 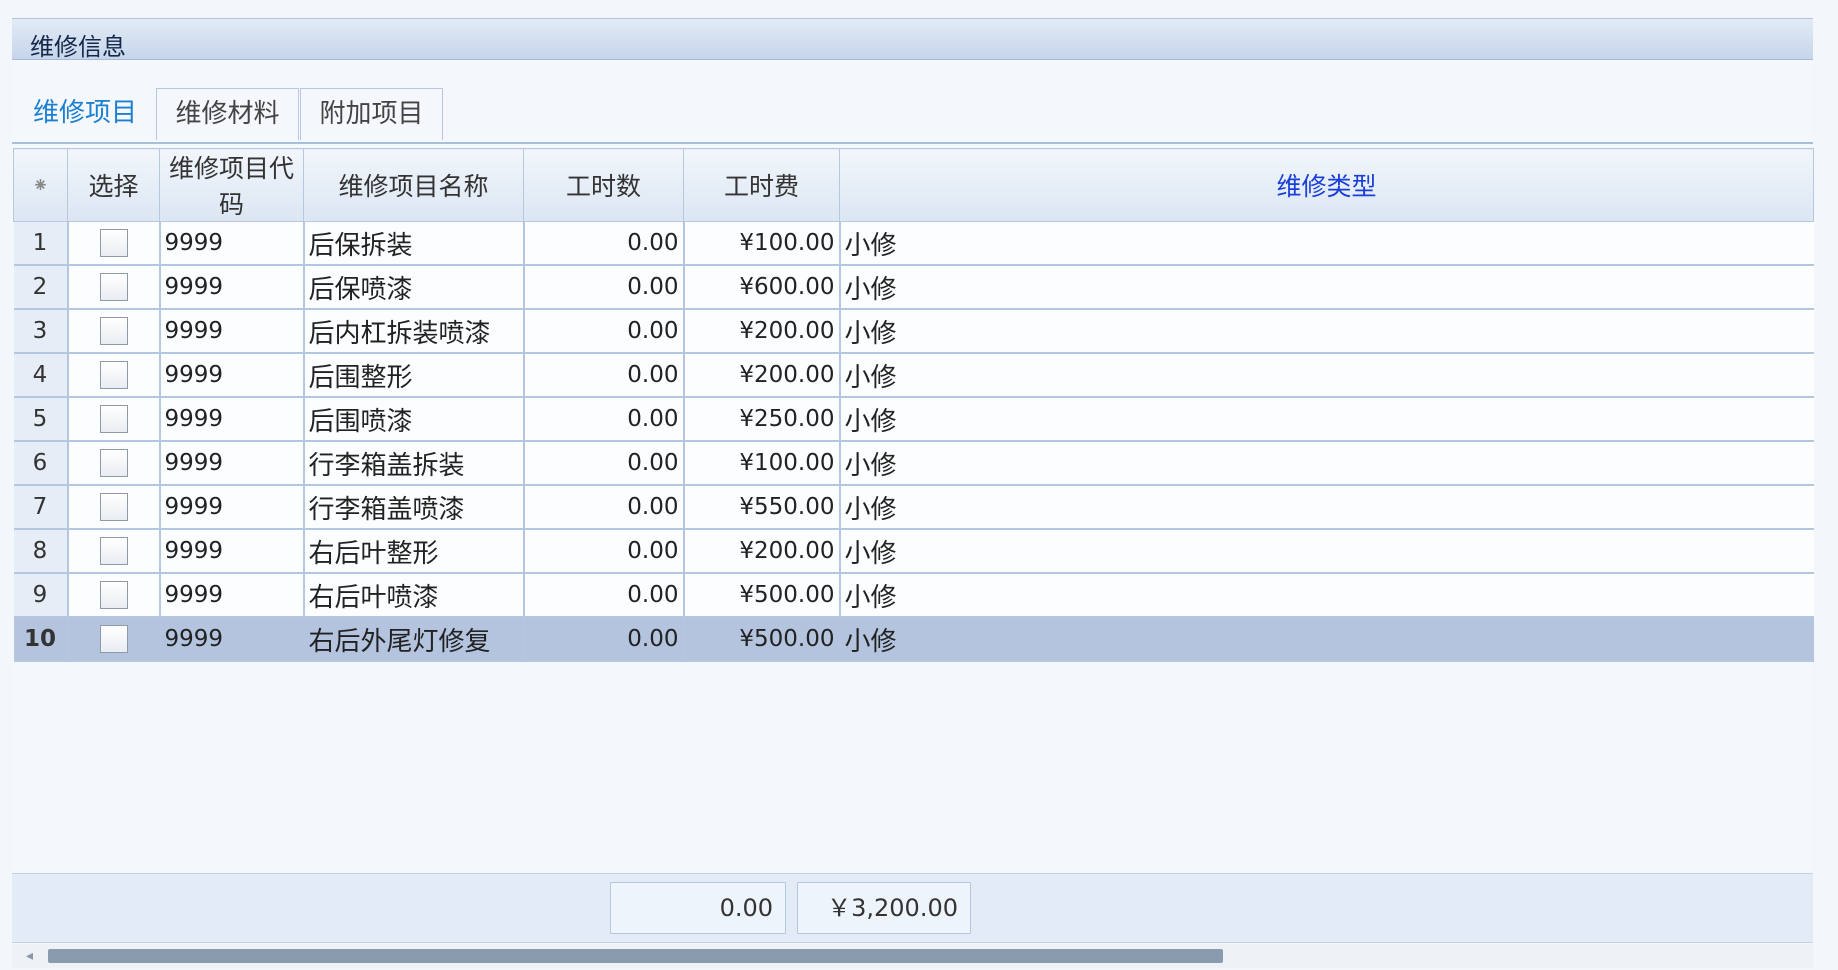 I want to click on labor-fee: ¥250.00, so click(x=762, y=419).